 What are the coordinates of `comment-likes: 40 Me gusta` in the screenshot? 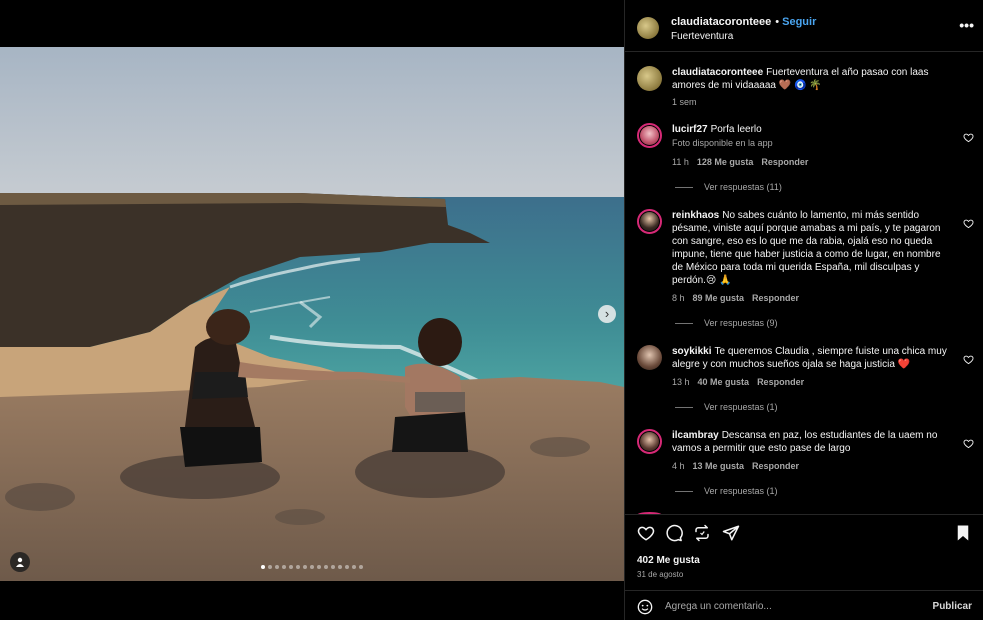 It's located at (724, 382).